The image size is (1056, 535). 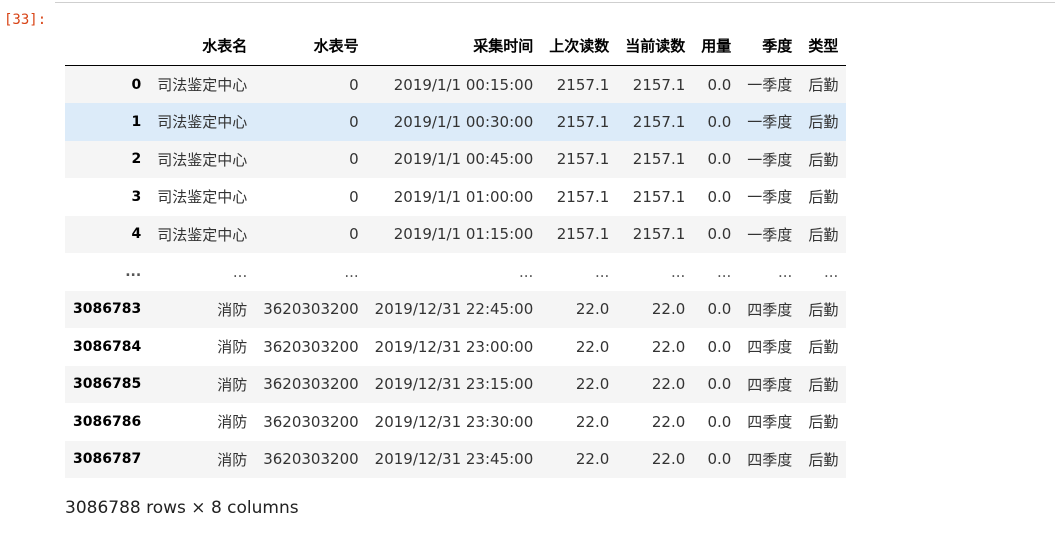 I want to click on row-index: 3086786, so click(x=107, y=421).